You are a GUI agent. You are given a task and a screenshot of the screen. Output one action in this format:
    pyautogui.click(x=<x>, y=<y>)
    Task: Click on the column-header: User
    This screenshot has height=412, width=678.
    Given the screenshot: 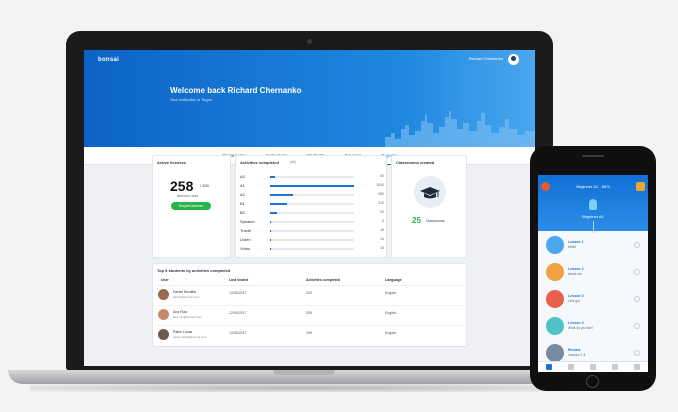 What is the action you would take?
    pyautogui.click(x=165, y=280)
    